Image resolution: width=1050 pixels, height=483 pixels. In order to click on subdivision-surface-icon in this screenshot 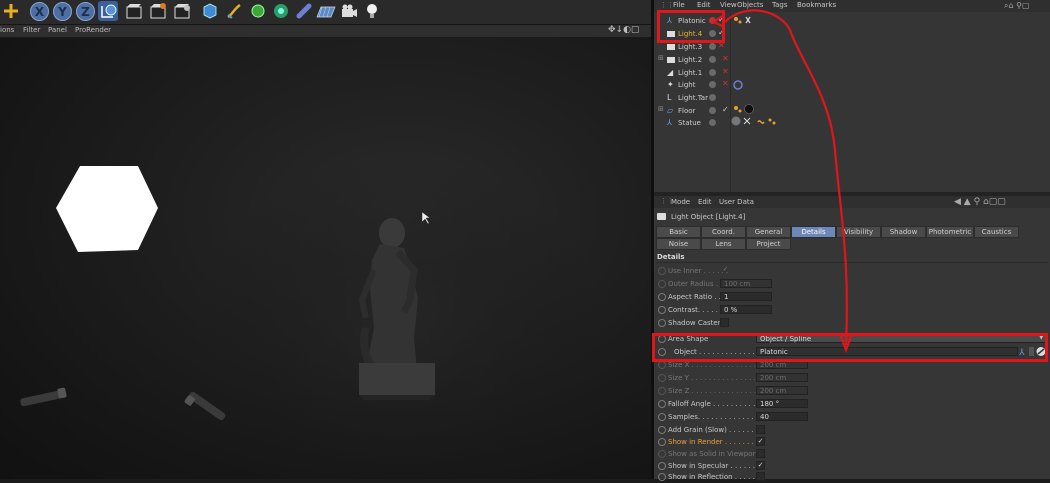, I will do `click(258, 11)`.